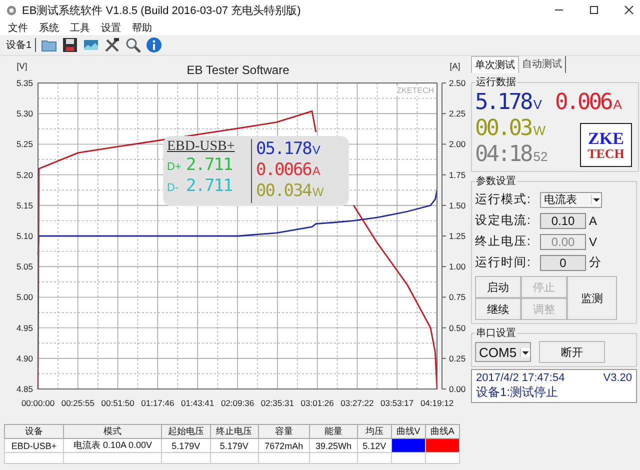 This screenshot has width=640, height=470. What do you see at coordinates (113, 431) in the screenshot?
I see `column-header: 模式` at bounding box center [113, 431].